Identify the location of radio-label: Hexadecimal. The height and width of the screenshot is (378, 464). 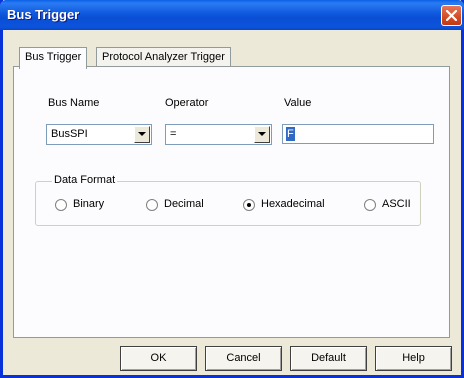
(293, 204).